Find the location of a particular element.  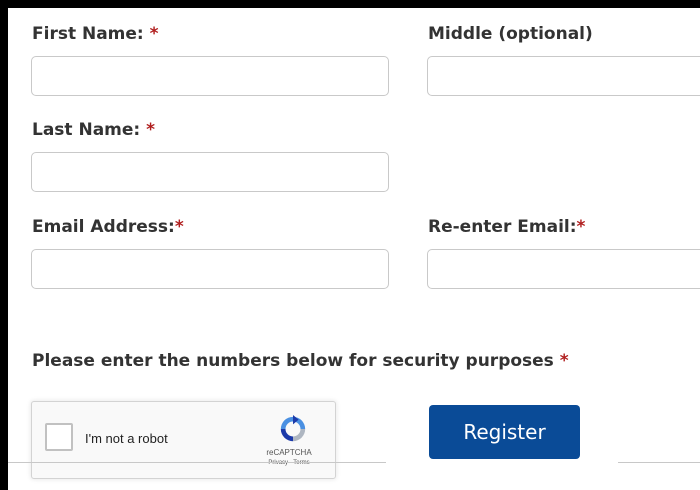

reenter-email-label-text: Re-enter Email: is located at coordinates (502, 227).